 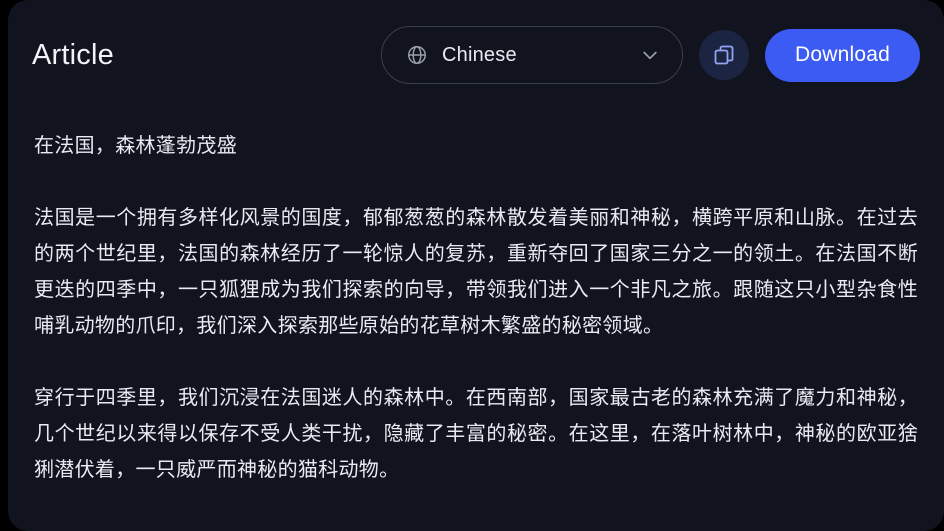 What do you see at coordinates (842, 55) in the screenshot?
I see `download-button: Download` at bounding box center [842, 55].